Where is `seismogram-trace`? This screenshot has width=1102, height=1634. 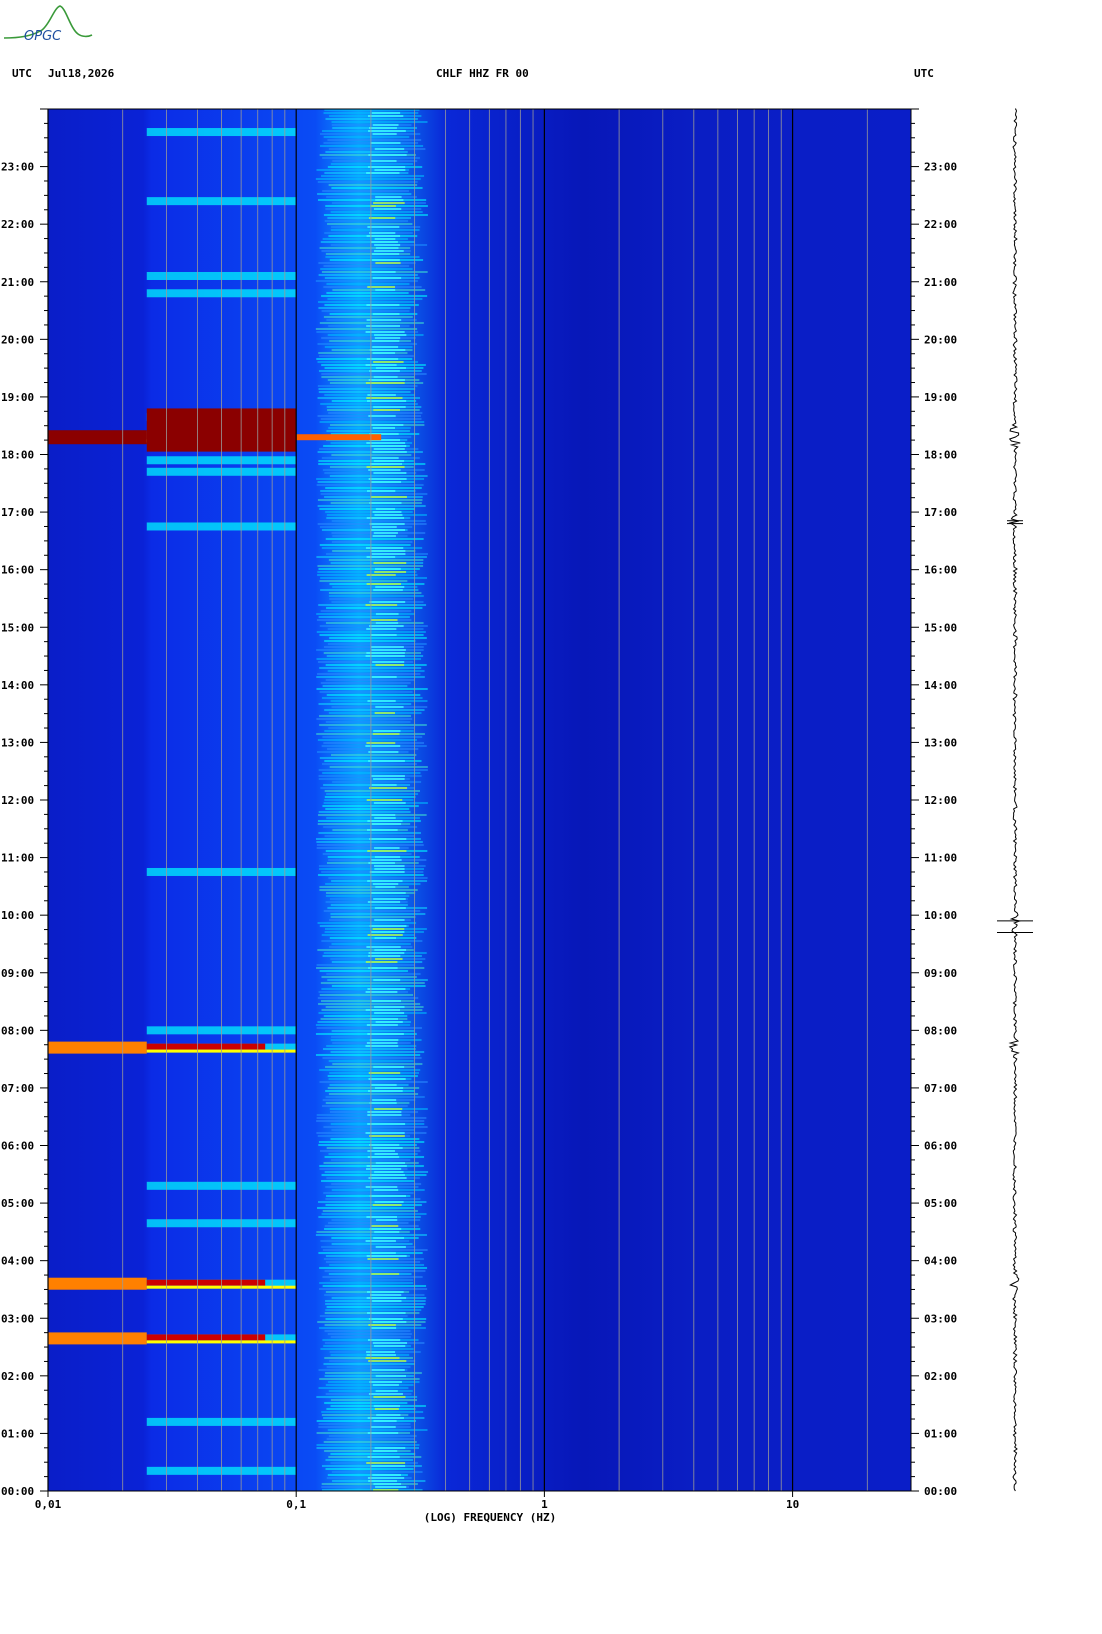
seismogram-trace is located at coordinates (1015, 800).